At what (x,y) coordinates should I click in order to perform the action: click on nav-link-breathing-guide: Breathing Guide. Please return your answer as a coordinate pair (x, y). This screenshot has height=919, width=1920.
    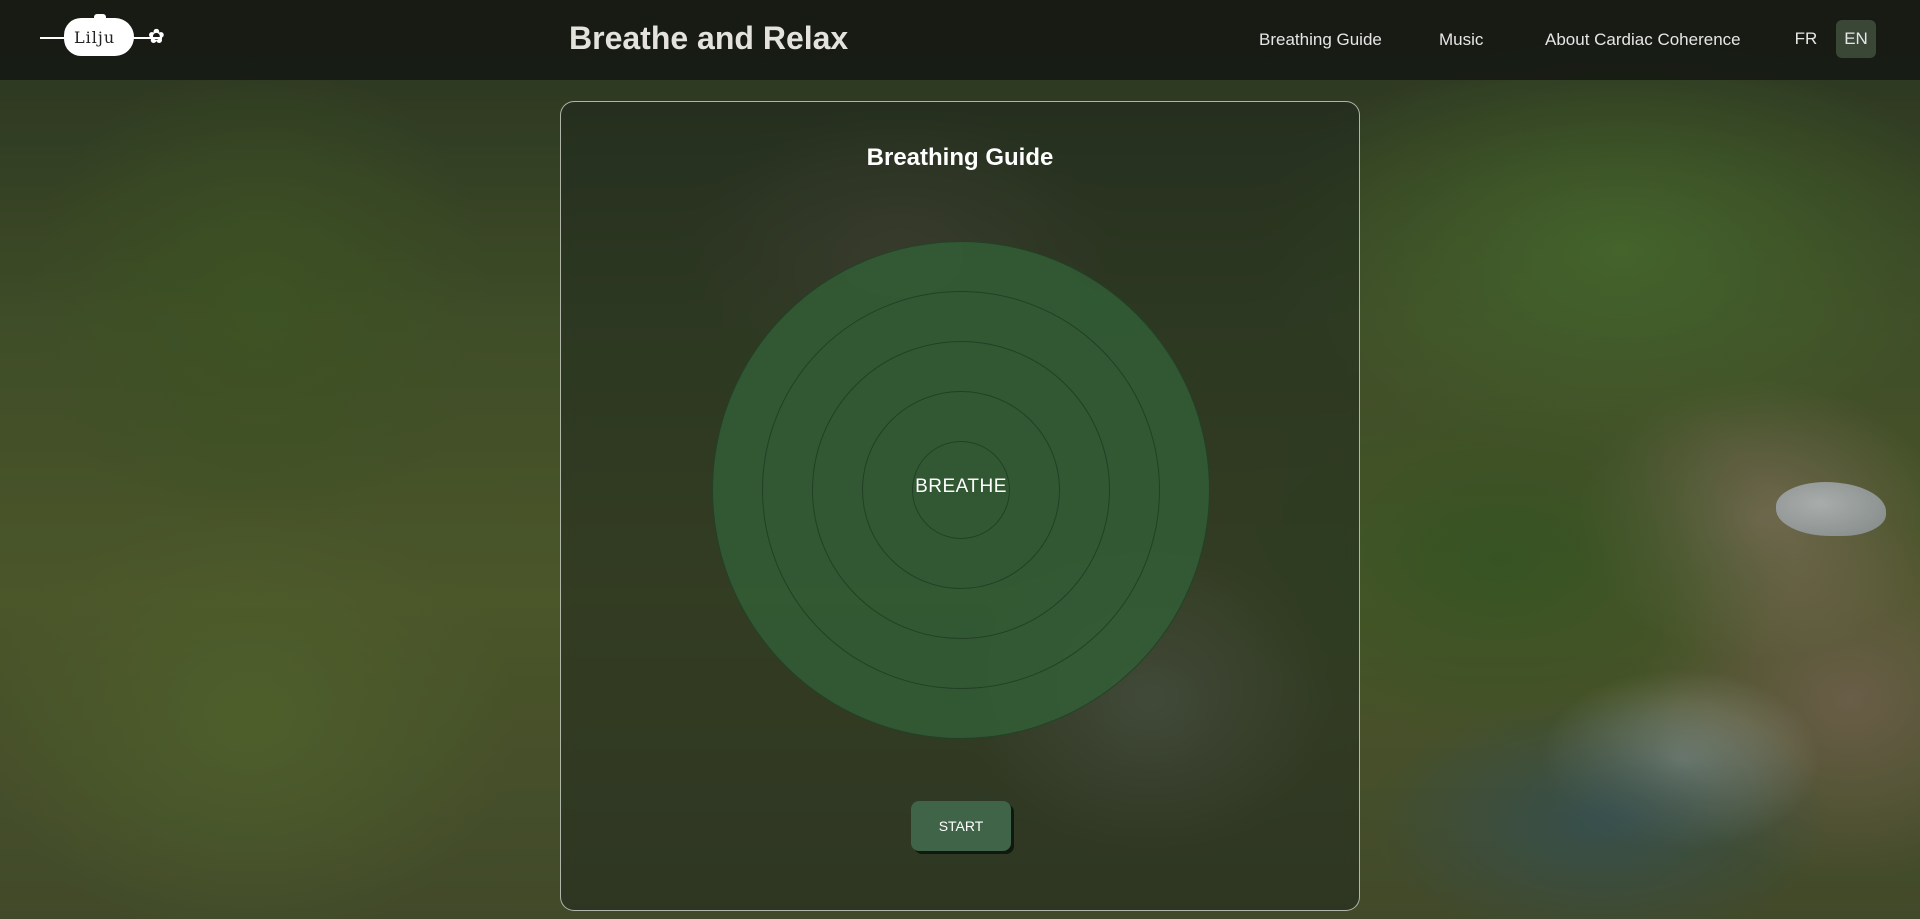
    Looking at the image, I should click on (1320, 40).